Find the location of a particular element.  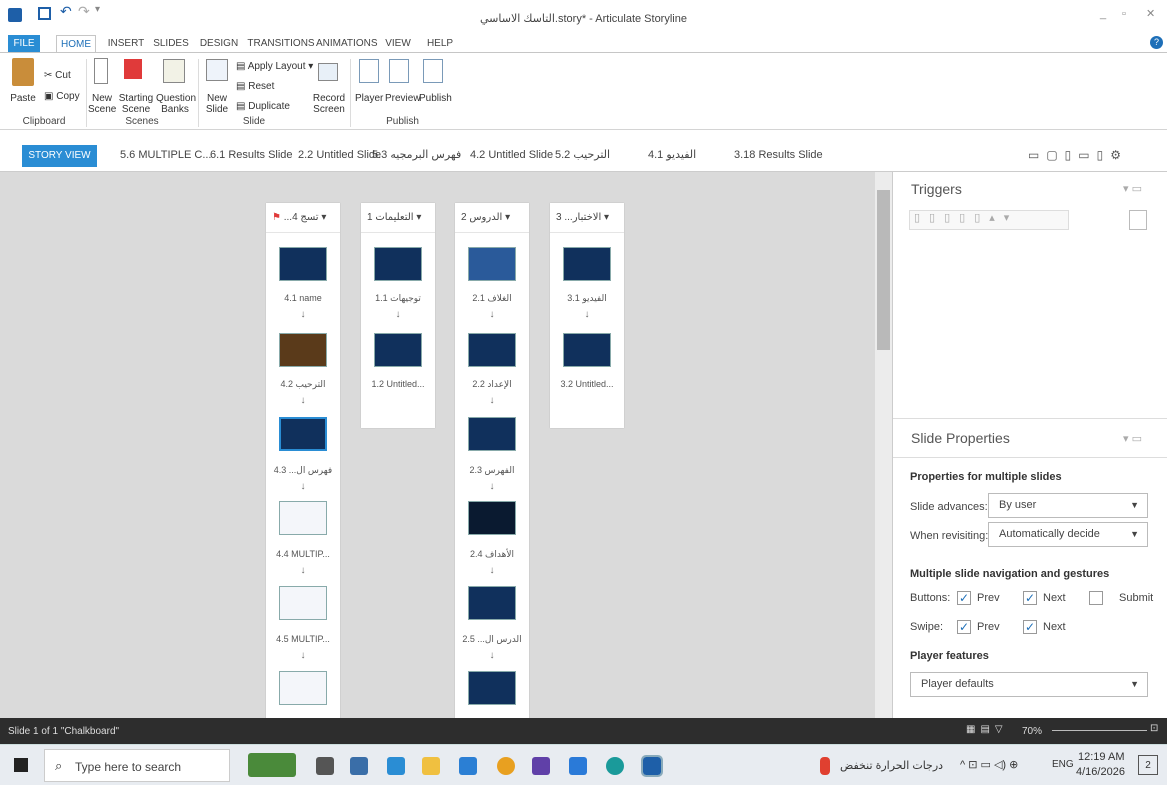

swipe-next-checkbox: ✓ is located at coordinates (1030, 627).